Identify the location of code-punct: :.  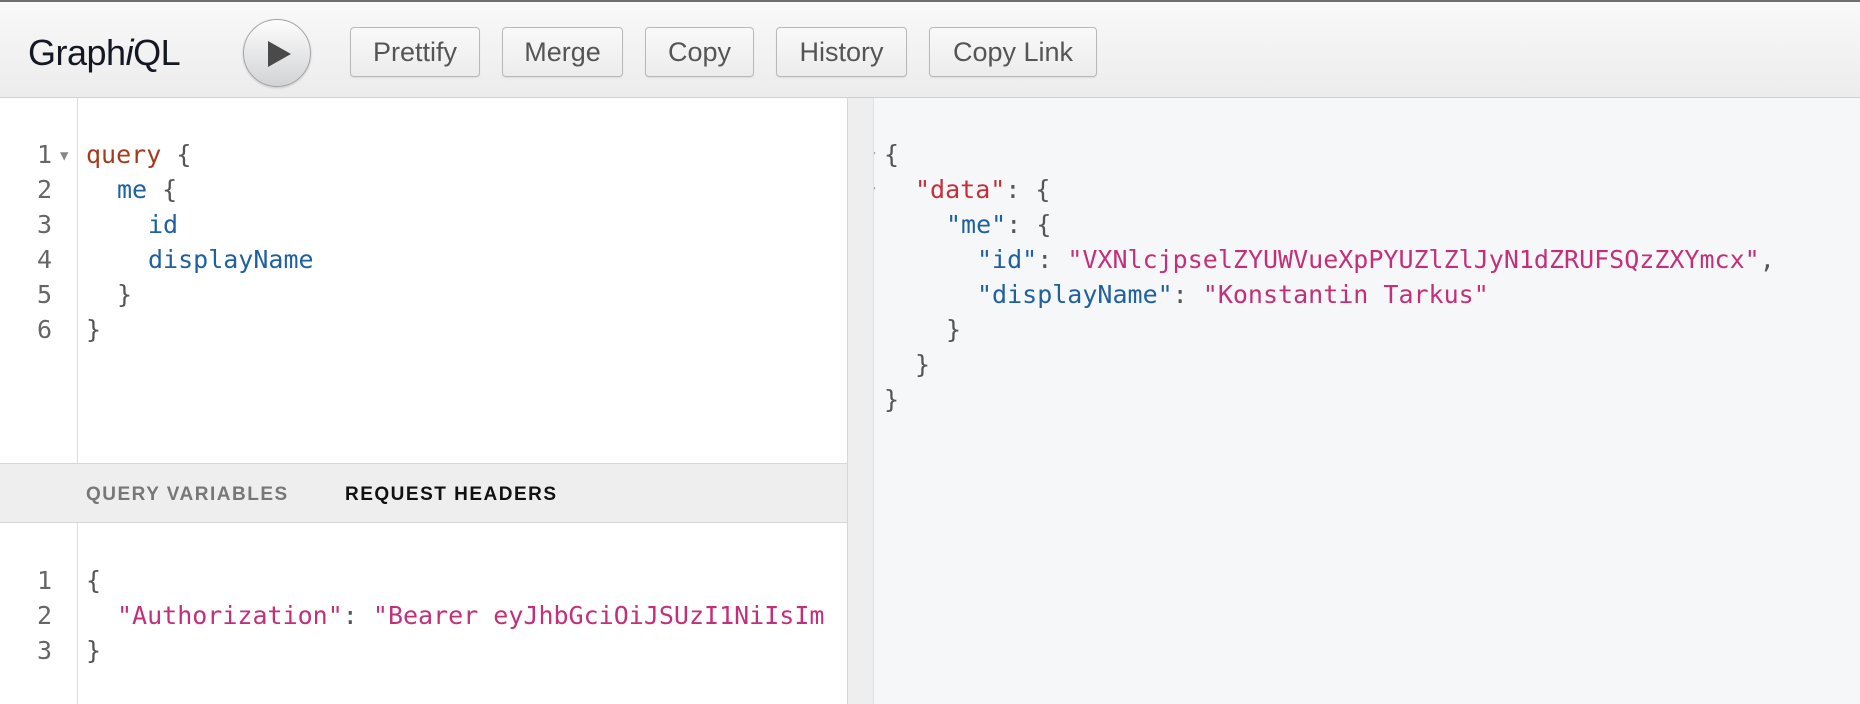
(357, 615).